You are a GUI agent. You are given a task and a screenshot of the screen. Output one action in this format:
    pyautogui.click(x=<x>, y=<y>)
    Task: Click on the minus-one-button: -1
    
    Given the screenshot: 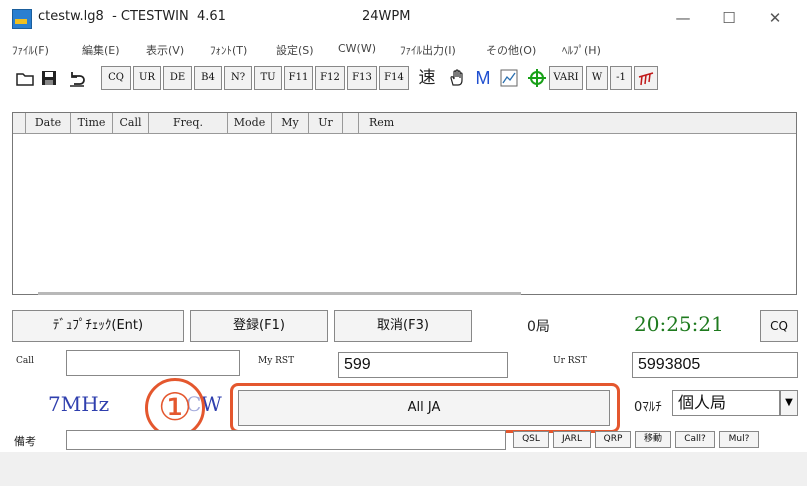 What is the action you would take?
    pyautogui.click(x=621, y=78)
    